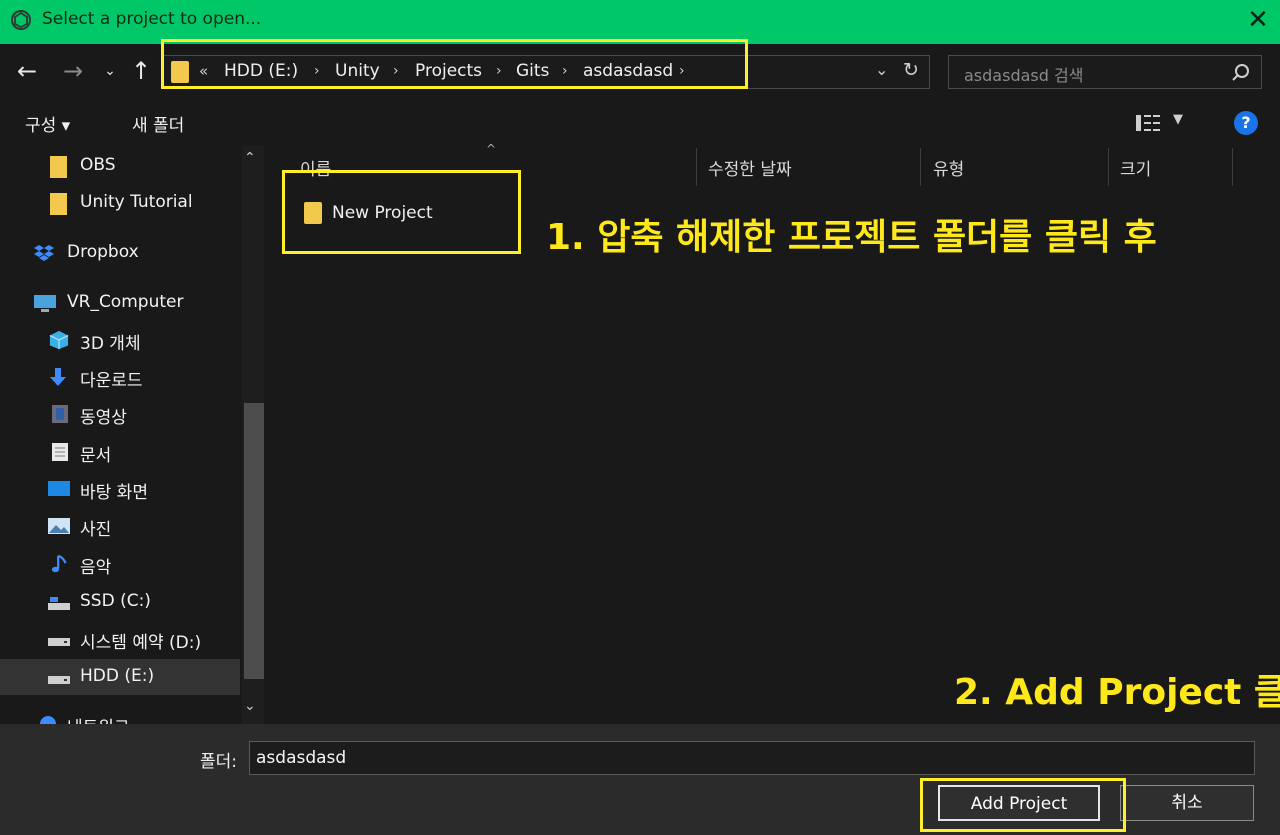  Describe the element at coordinates (640, 122) in the screenshot. I see `command-bar` at that location.